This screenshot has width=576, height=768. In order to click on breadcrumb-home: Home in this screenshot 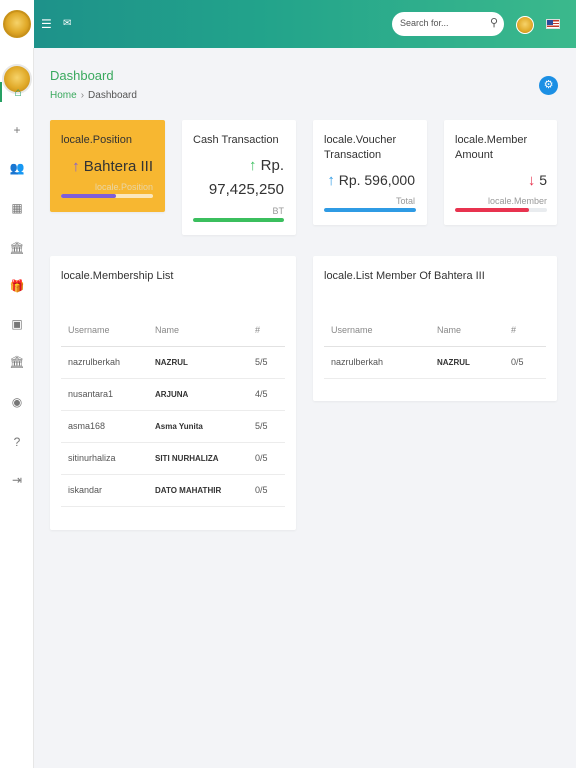, I will do `click(63, 95)`.